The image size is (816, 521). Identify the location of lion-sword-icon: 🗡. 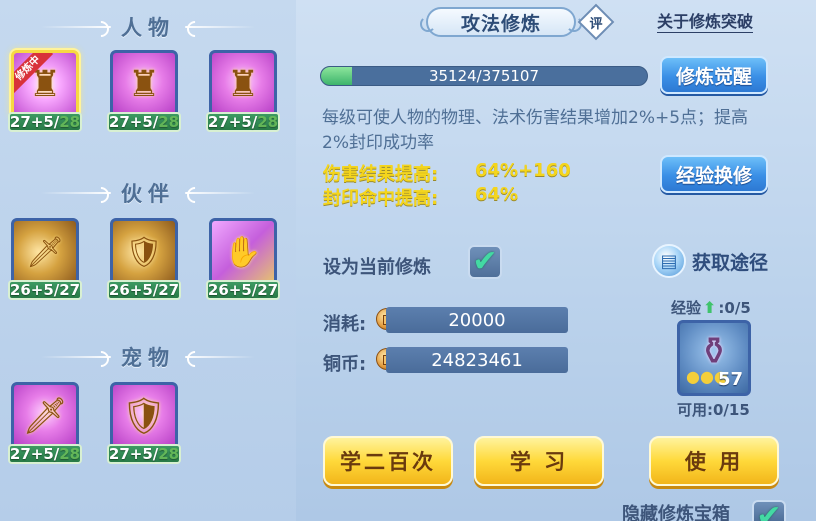
(45, 252).